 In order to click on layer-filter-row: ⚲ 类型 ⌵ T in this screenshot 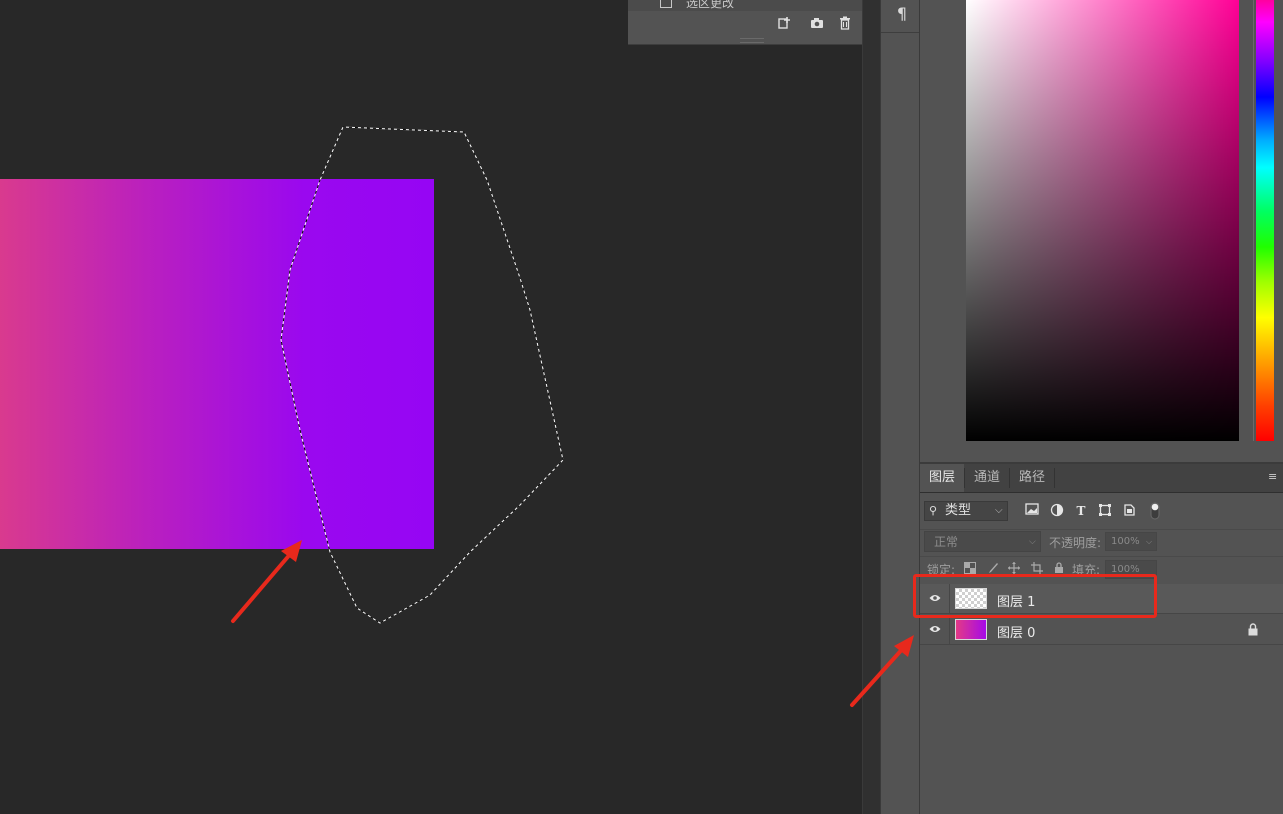, I will do `click(1101, 511)`.